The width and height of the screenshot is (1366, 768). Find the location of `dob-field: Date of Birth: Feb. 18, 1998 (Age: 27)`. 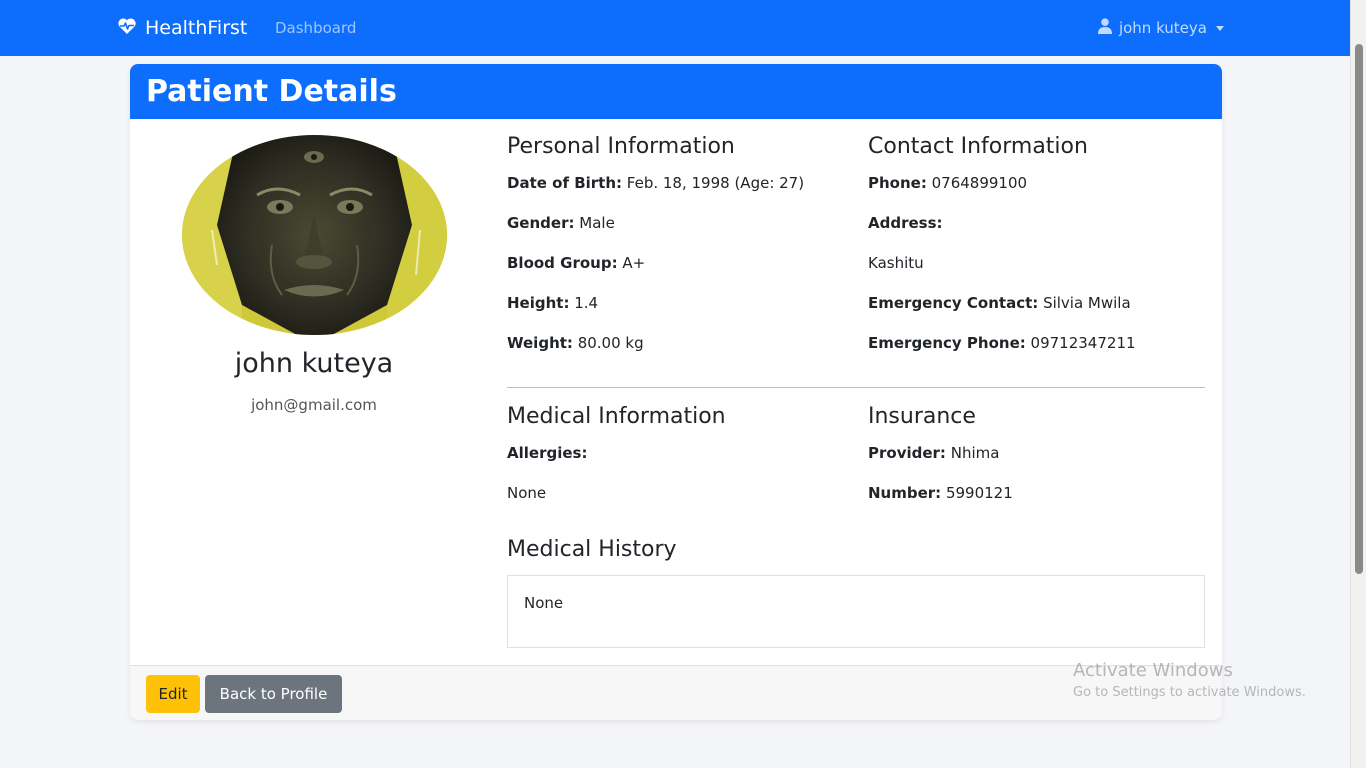

dob-field: Date of Birth: Feb. 18, 1998 (Age: 27) is located at coordinates (655, 183).